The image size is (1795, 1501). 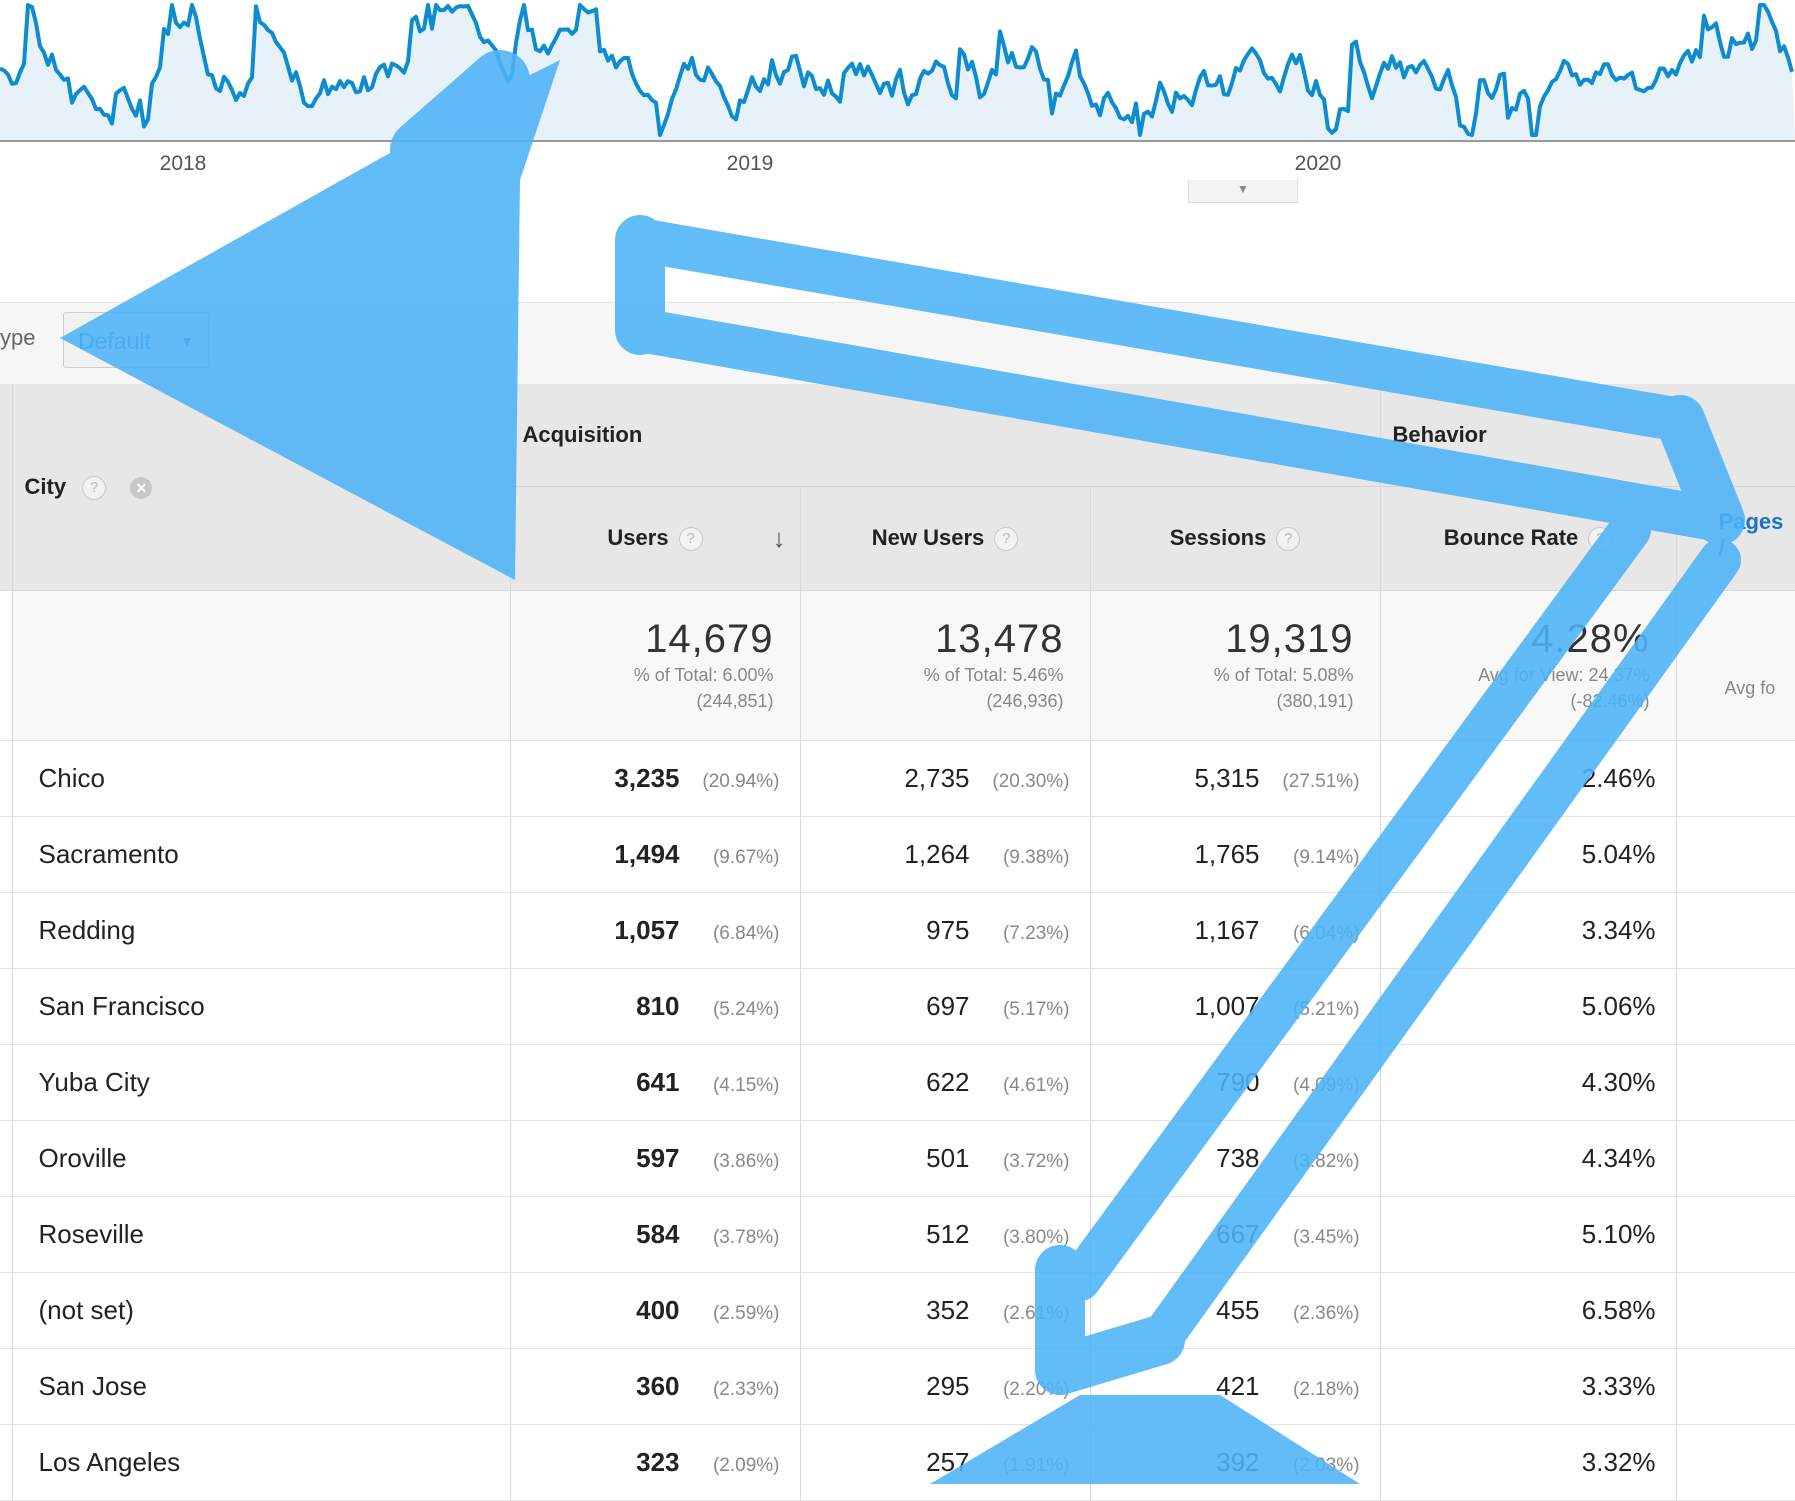 I want to click on users-value: 597, so click(x=658, y=1157).